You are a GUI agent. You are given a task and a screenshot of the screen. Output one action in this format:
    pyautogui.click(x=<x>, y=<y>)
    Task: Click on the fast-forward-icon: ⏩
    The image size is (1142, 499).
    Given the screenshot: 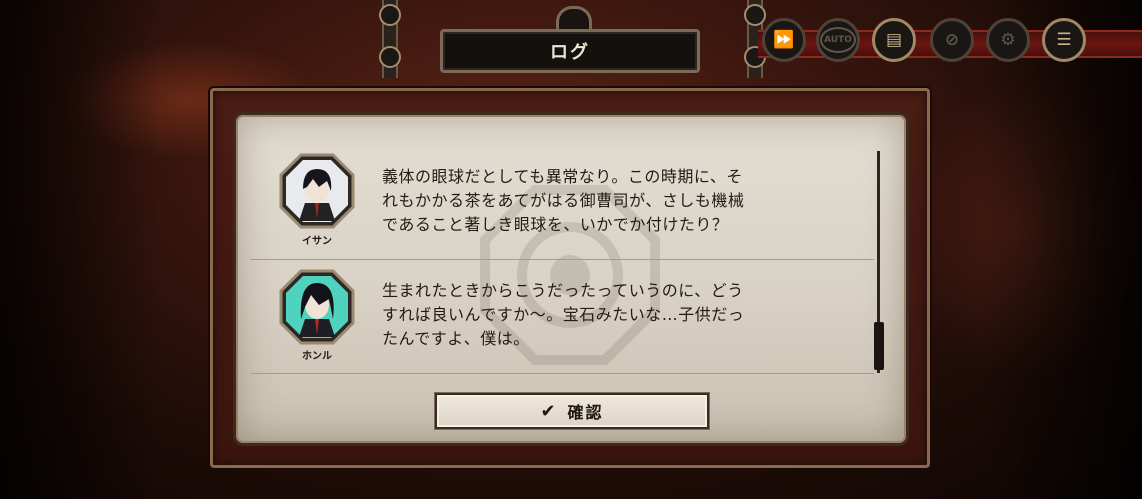 What is the action you would take?
    pyautogui.click(x=784, y=40)
    